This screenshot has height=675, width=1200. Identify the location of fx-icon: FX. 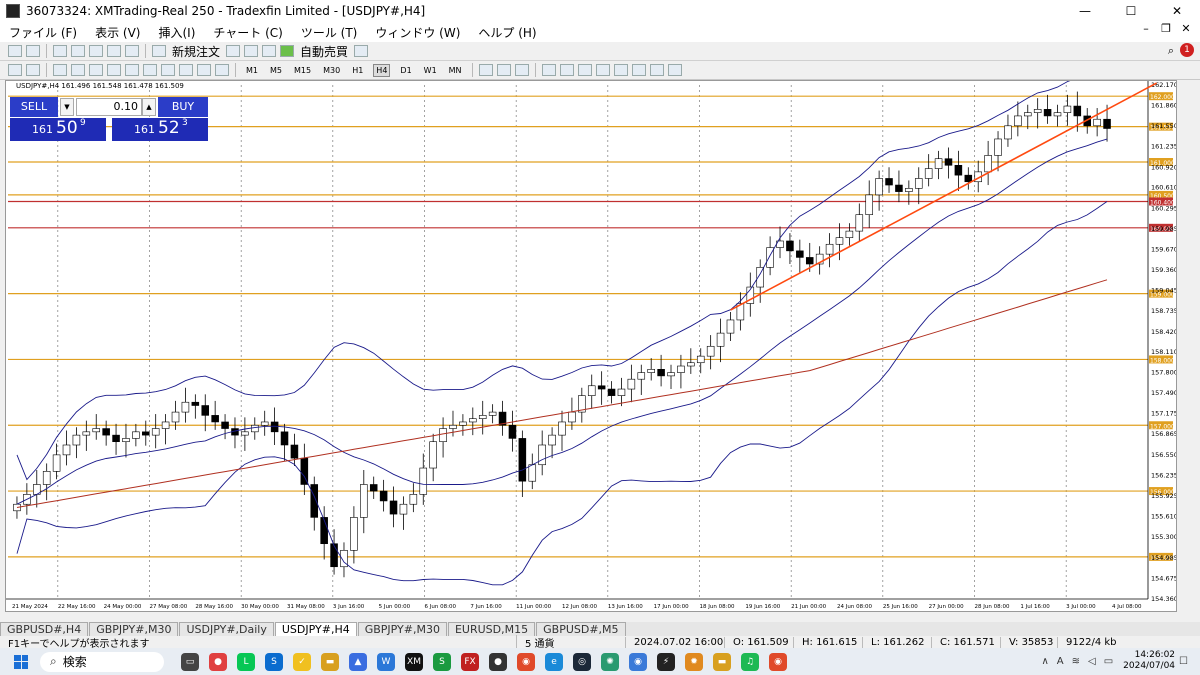
(470, 661).